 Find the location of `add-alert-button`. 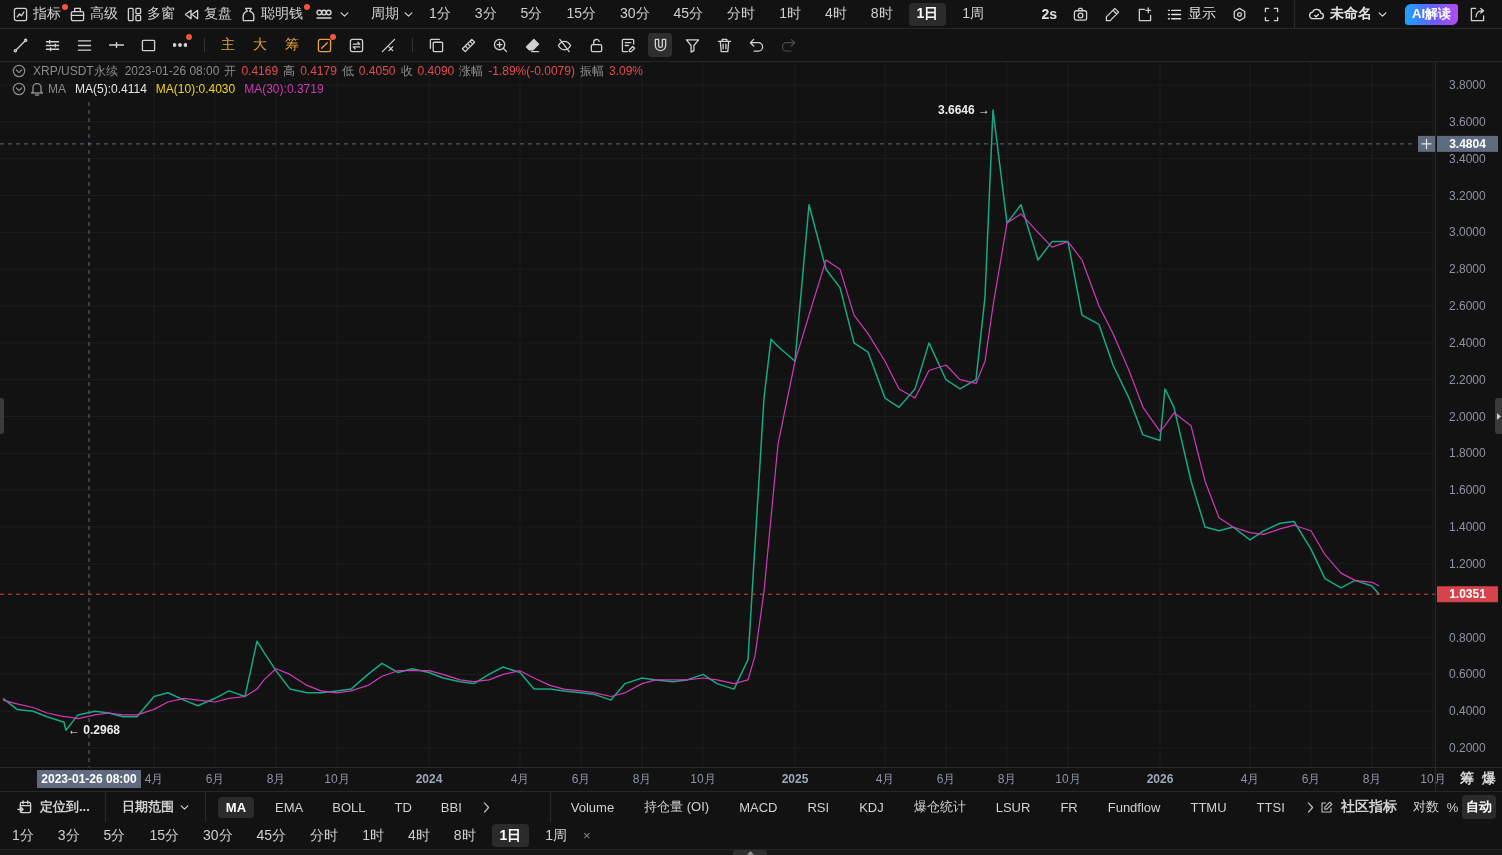

add-alert-button is located at coordinates (1426, 143).